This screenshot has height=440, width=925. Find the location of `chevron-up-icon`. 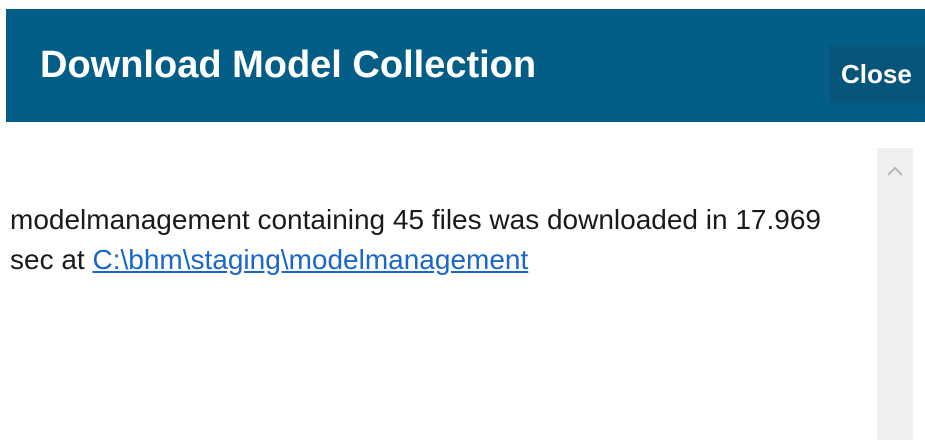

chevron-up-icon is located at coordinates (895, 171).